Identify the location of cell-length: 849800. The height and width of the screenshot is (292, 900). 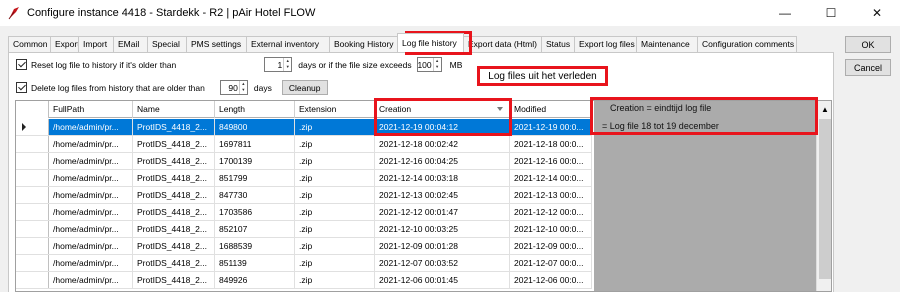
(255, 127).